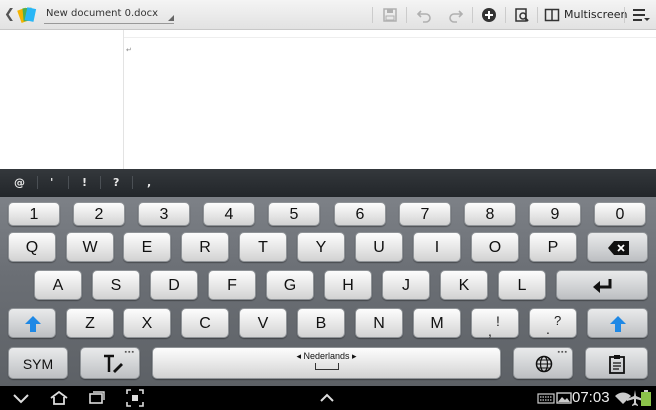 The height and width of the screenshot is (410, 656). What do you see at coordinates (552, 15) in the screenshot?
I see `multiscreen-icon` at bounding box center [552, 15].